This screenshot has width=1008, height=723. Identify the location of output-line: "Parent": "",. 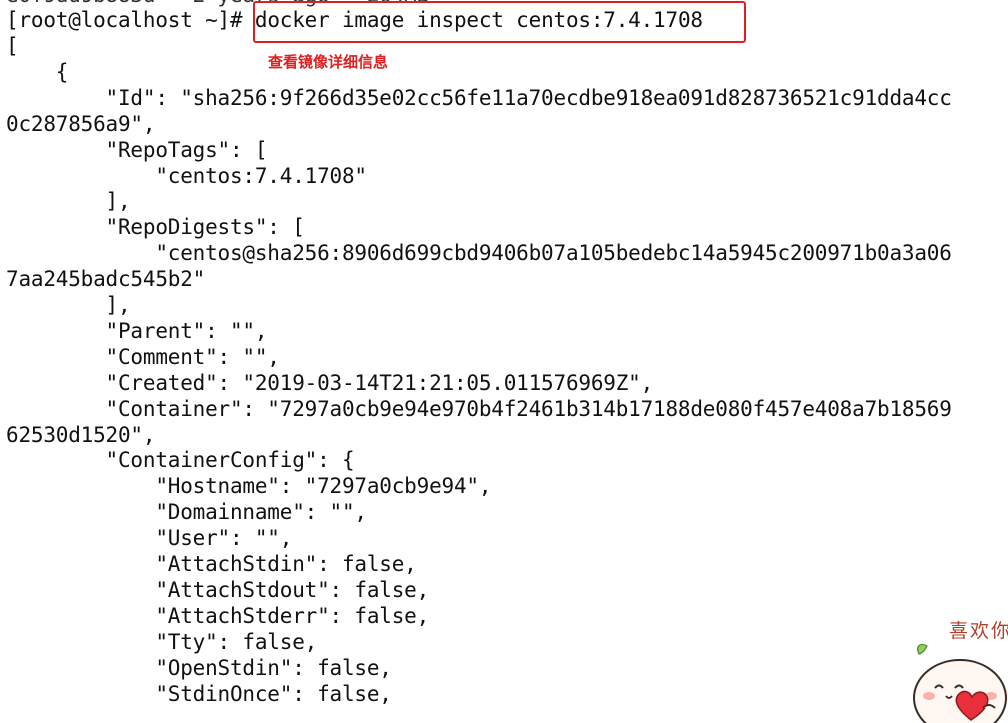
(137, 330).